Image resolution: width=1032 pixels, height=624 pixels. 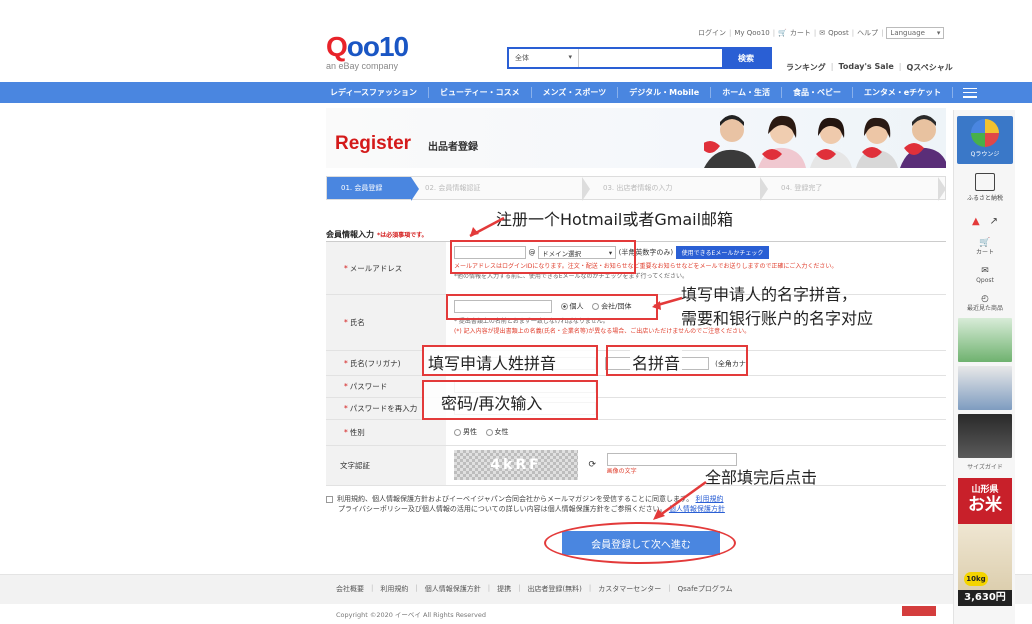 What do you see at coordinates (636, 466) in the screenshot?
I see `captcha-row: 文字認証 4kRF ⟳ 画像の文字` at bounding box center [636, 466].